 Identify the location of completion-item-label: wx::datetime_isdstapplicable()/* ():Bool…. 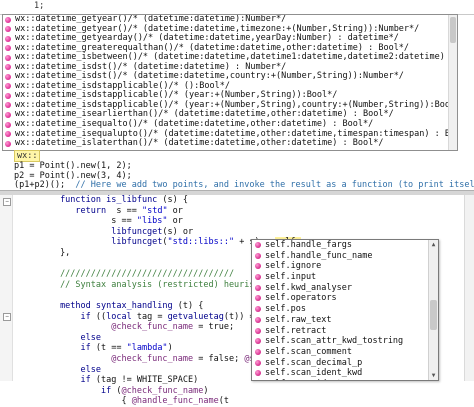
(122, 86).